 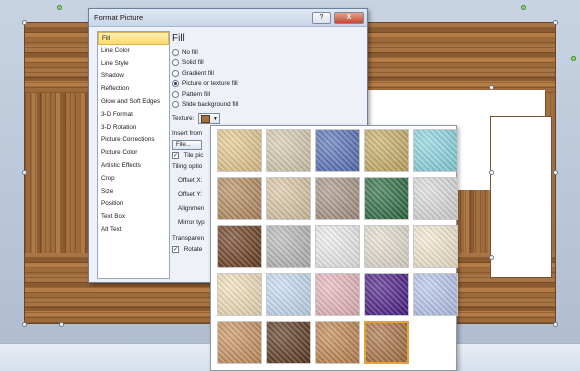 I want to click on option-pattern-fill: Pattern fill, so click(x=269, y=94).